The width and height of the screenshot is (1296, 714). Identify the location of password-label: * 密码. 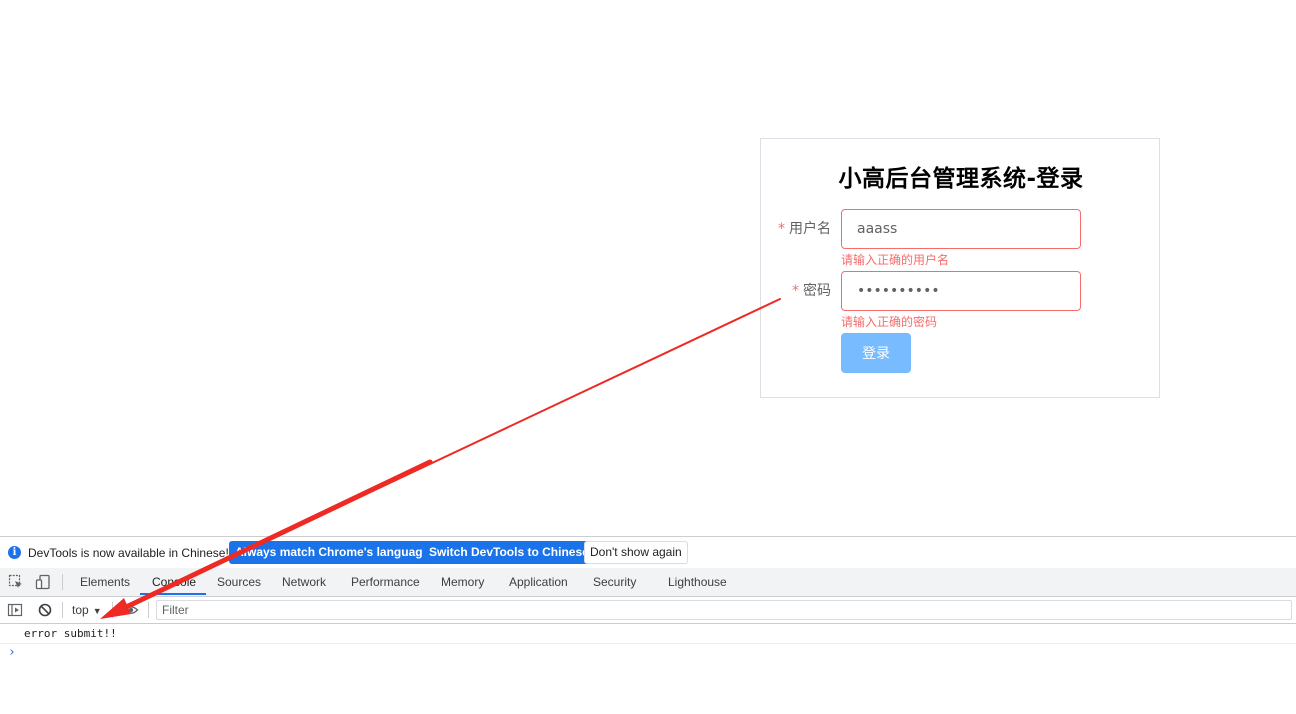
(811, 291).